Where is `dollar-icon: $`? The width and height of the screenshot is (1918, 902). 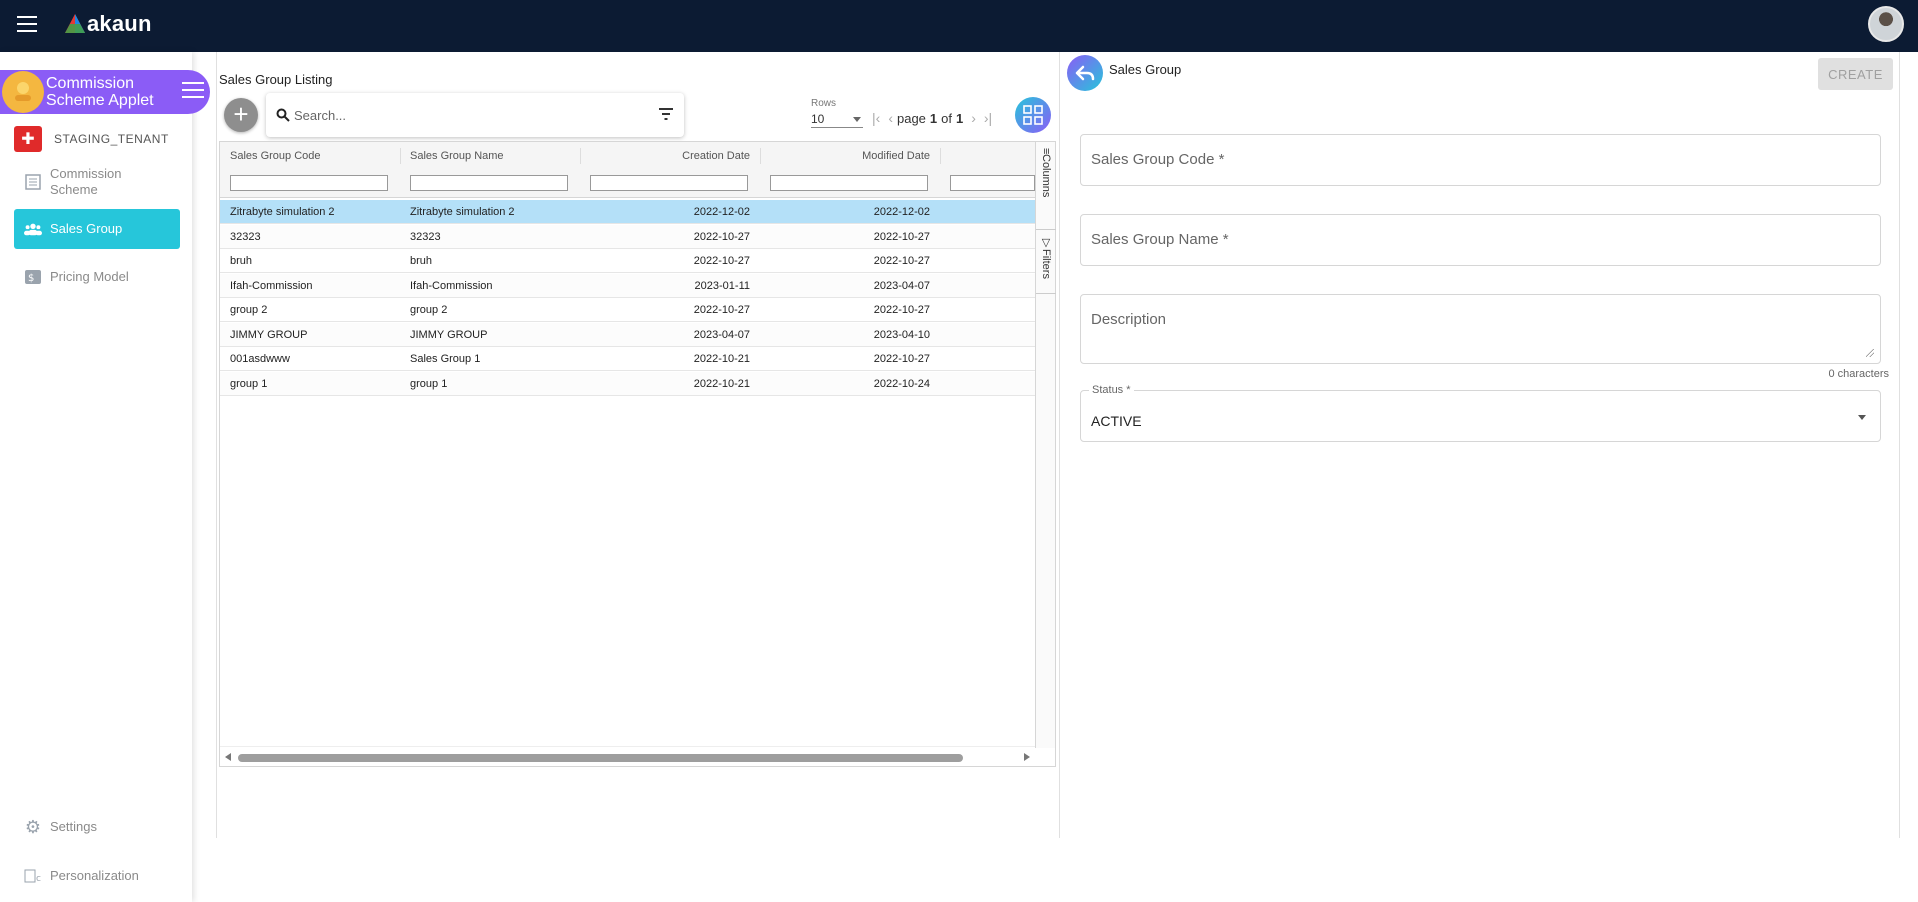
dollar-icon: $ is located at coordinates (33, 277).